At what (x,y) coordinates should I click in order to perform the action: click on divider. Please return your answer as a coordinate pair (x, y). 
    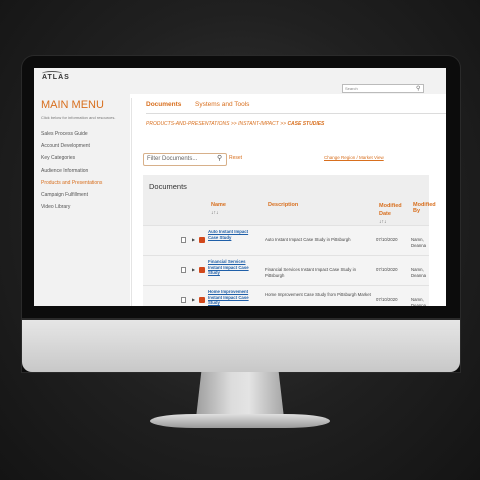
    Looking at the image, I should click on (131, 202).